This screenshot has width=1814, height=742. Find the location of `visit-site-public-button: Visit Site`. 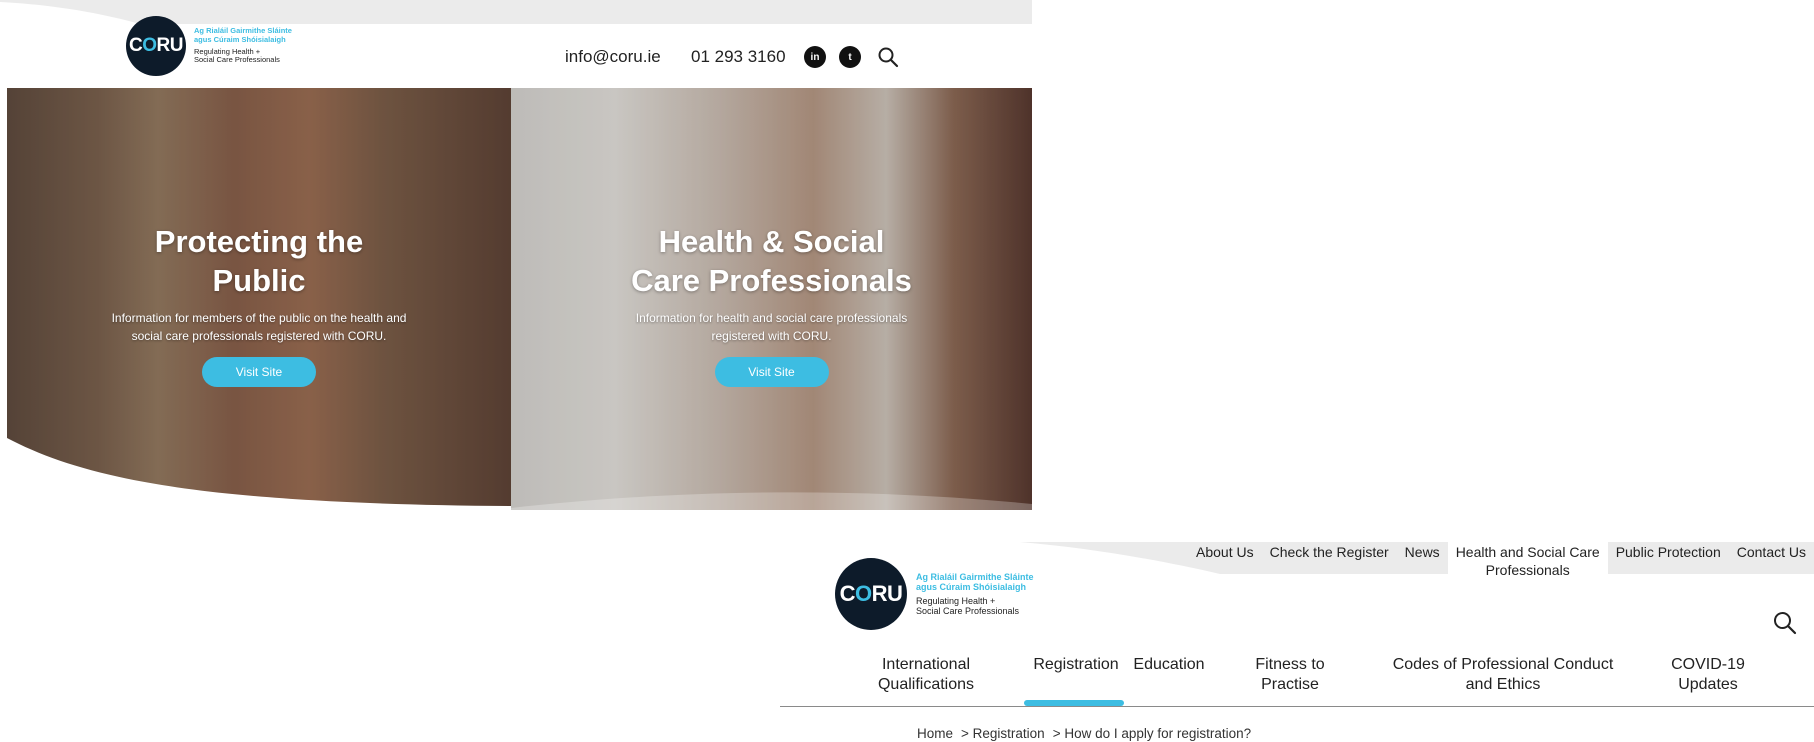

visit-site-public-button: Visit Site is located at coordinates (259, 371).